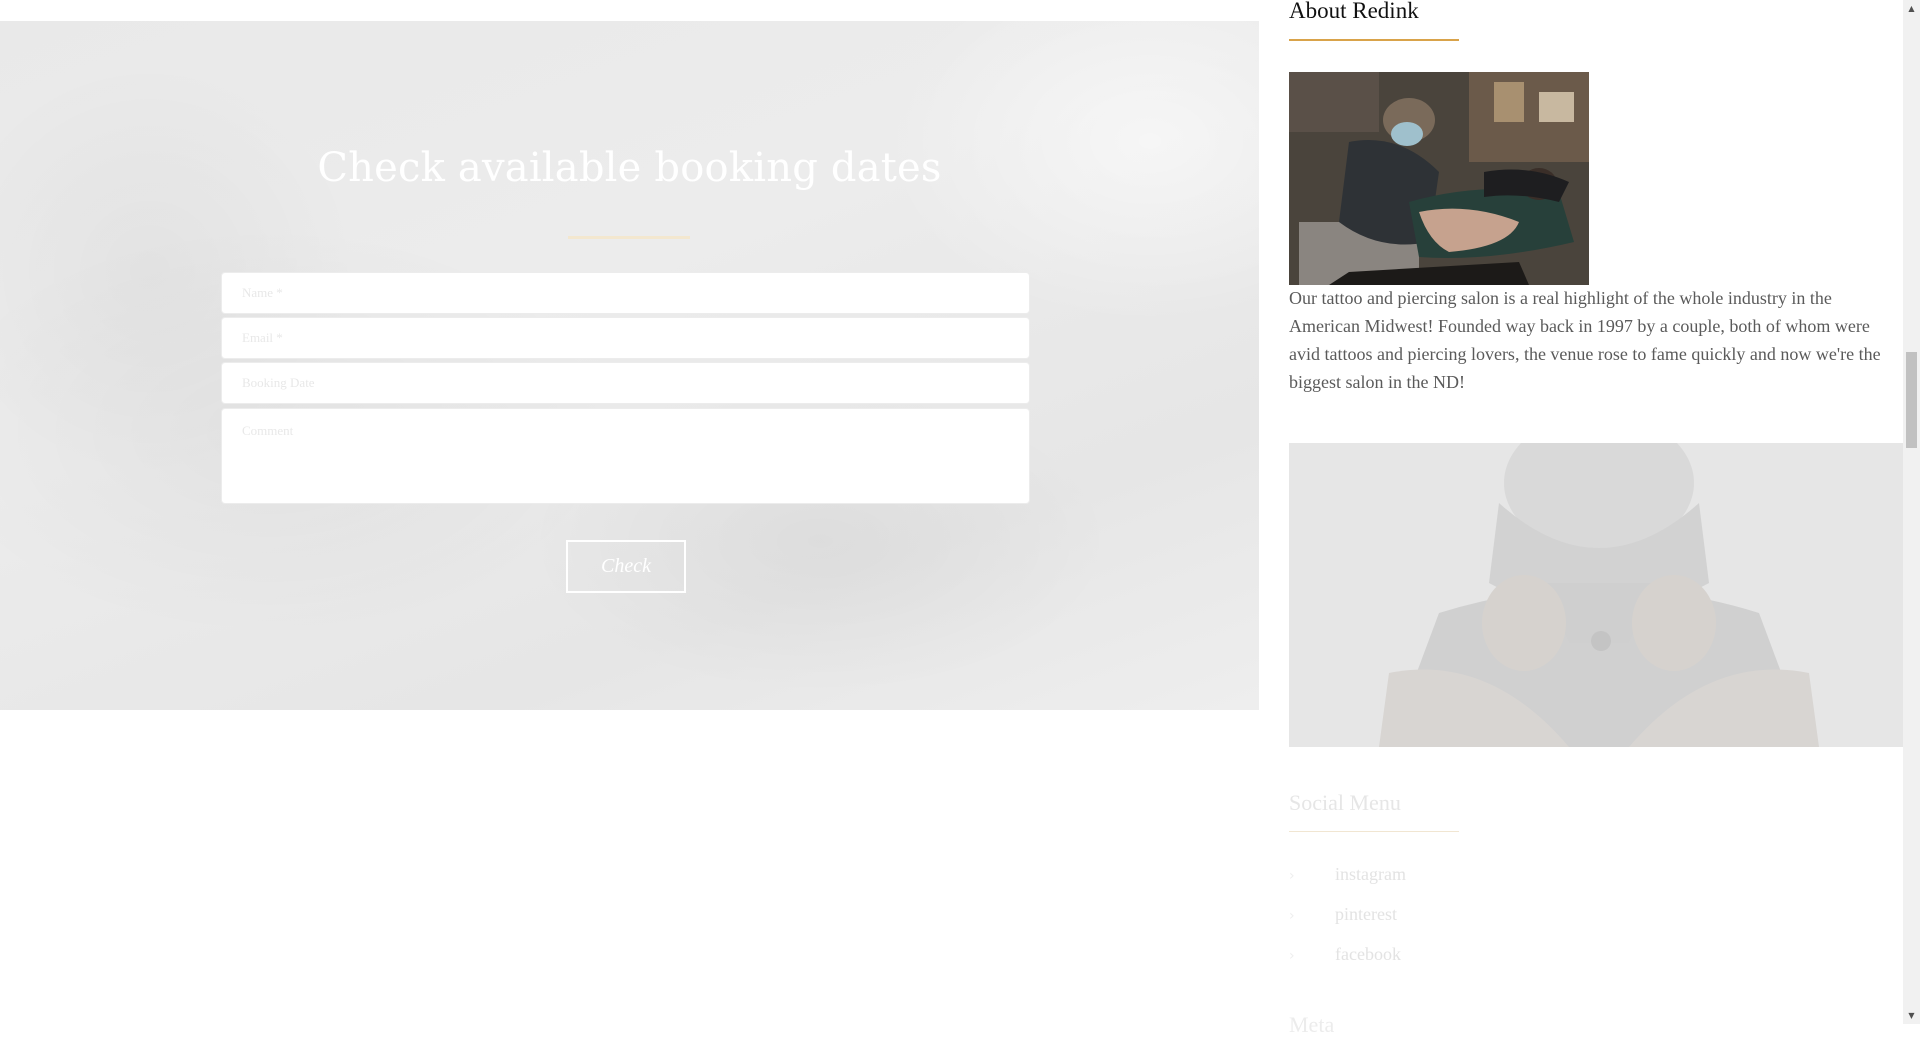  What do you see at coordinates (1368, 954) in the screenshot?
I see `facebook-link: facebook` at bounding box center [1368, 954].